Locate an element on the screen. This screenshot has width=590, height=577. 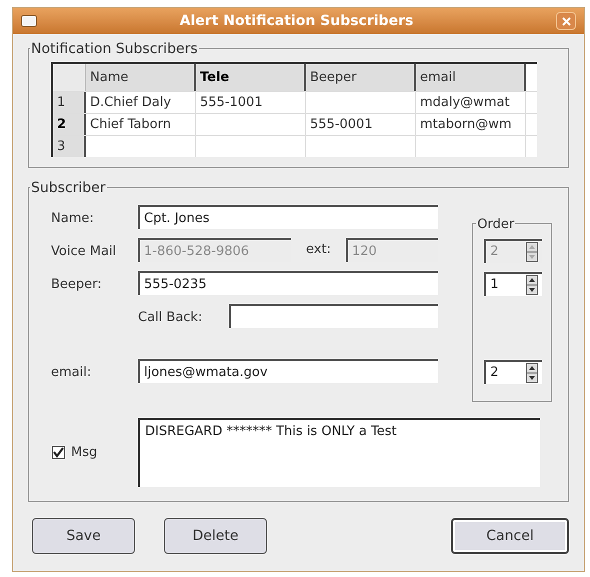
text-field: 555-0235 is located at coordinates (288, 283).